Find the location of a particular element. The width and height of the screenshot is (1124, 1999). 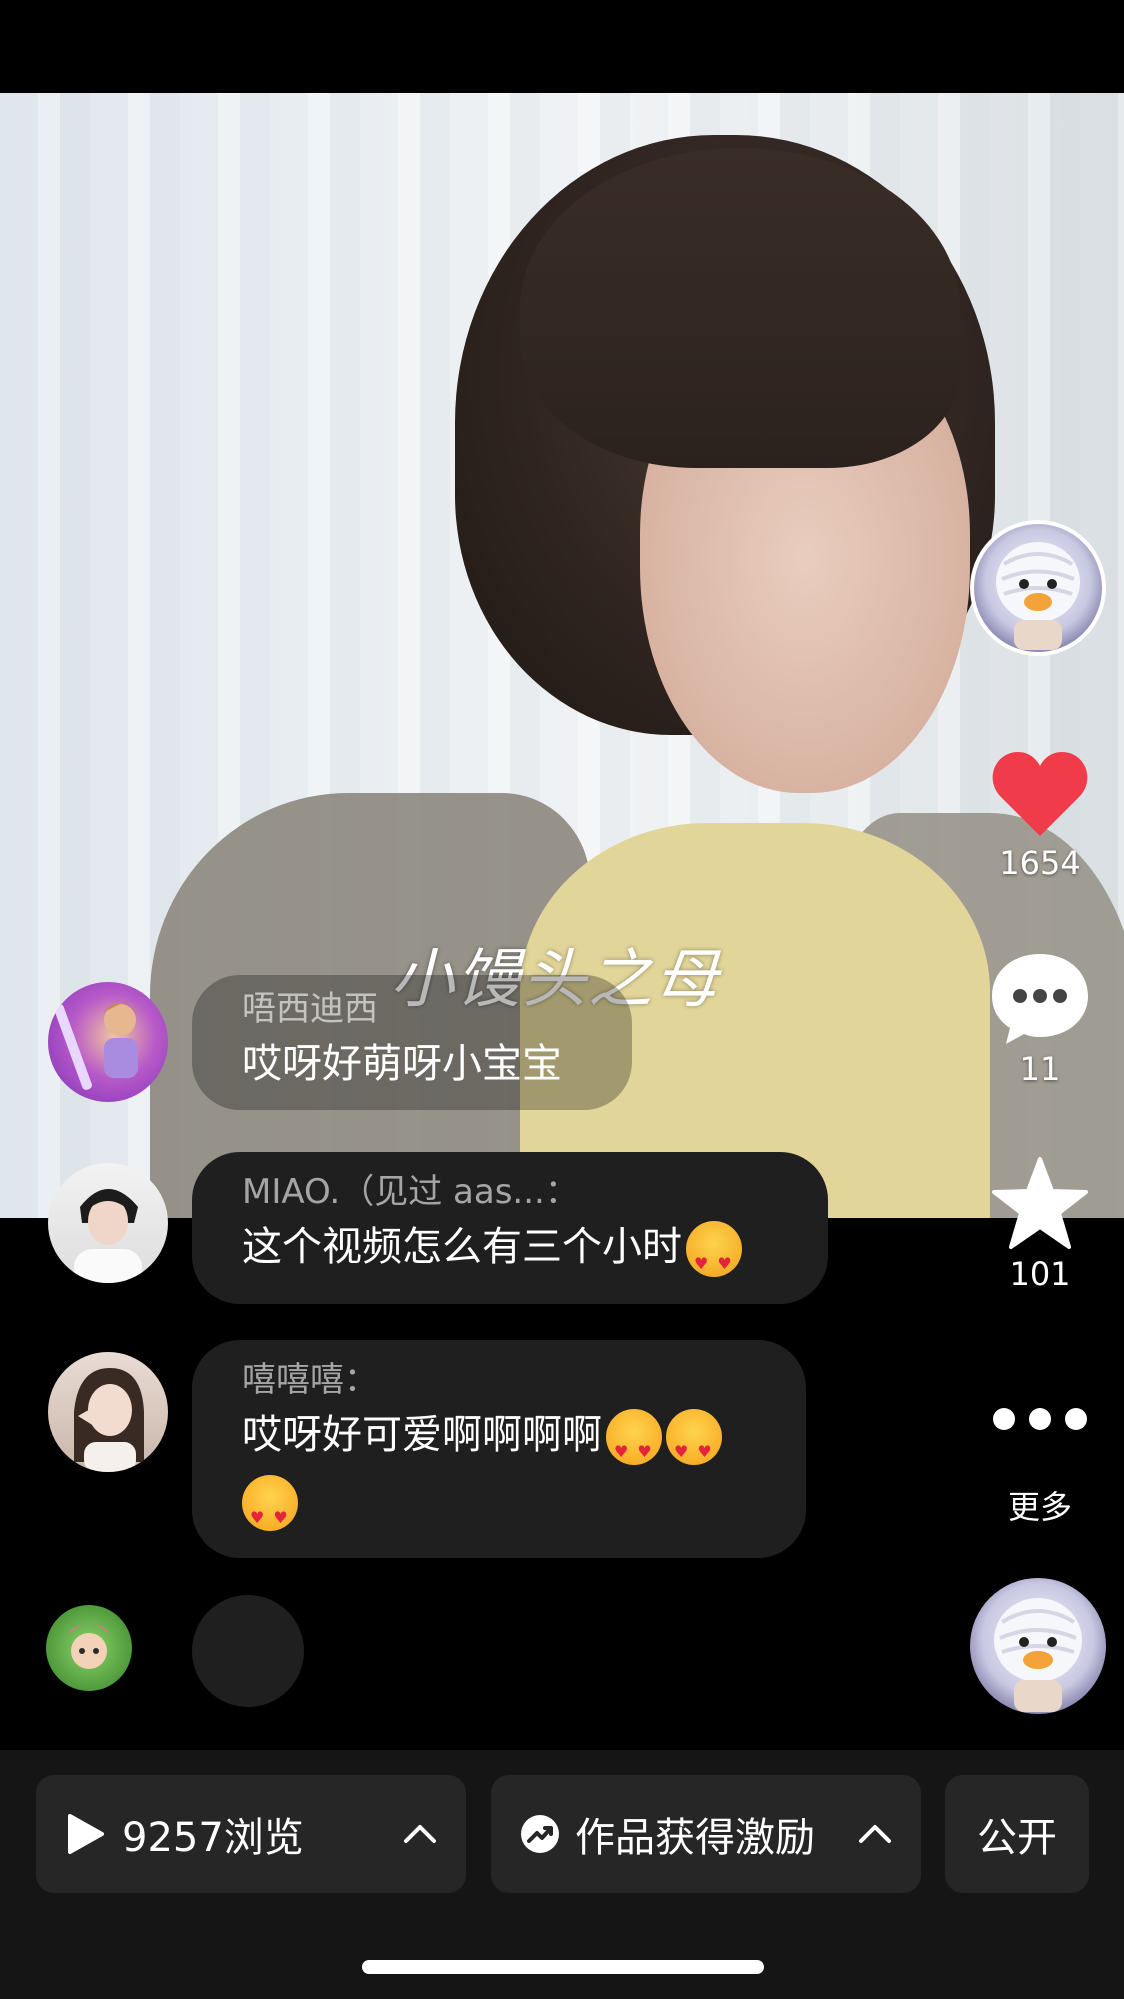

comment-bubble: MIAO.（见过 aas...： 这个视频怎么有三个小时 is located at coordinates (510, 1228).